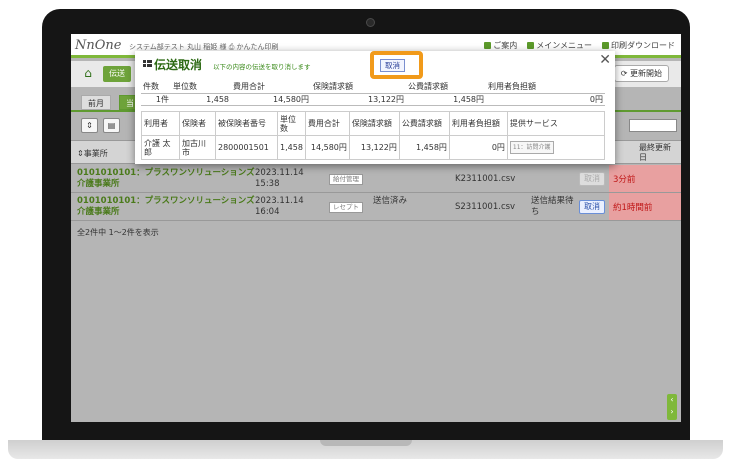 This screenshot has width=731, height=459. I want to click on summary-header-row: 件数 単位数 費用合計 保険請求額 公費請求額 利用者負担額, so click(373, 87).